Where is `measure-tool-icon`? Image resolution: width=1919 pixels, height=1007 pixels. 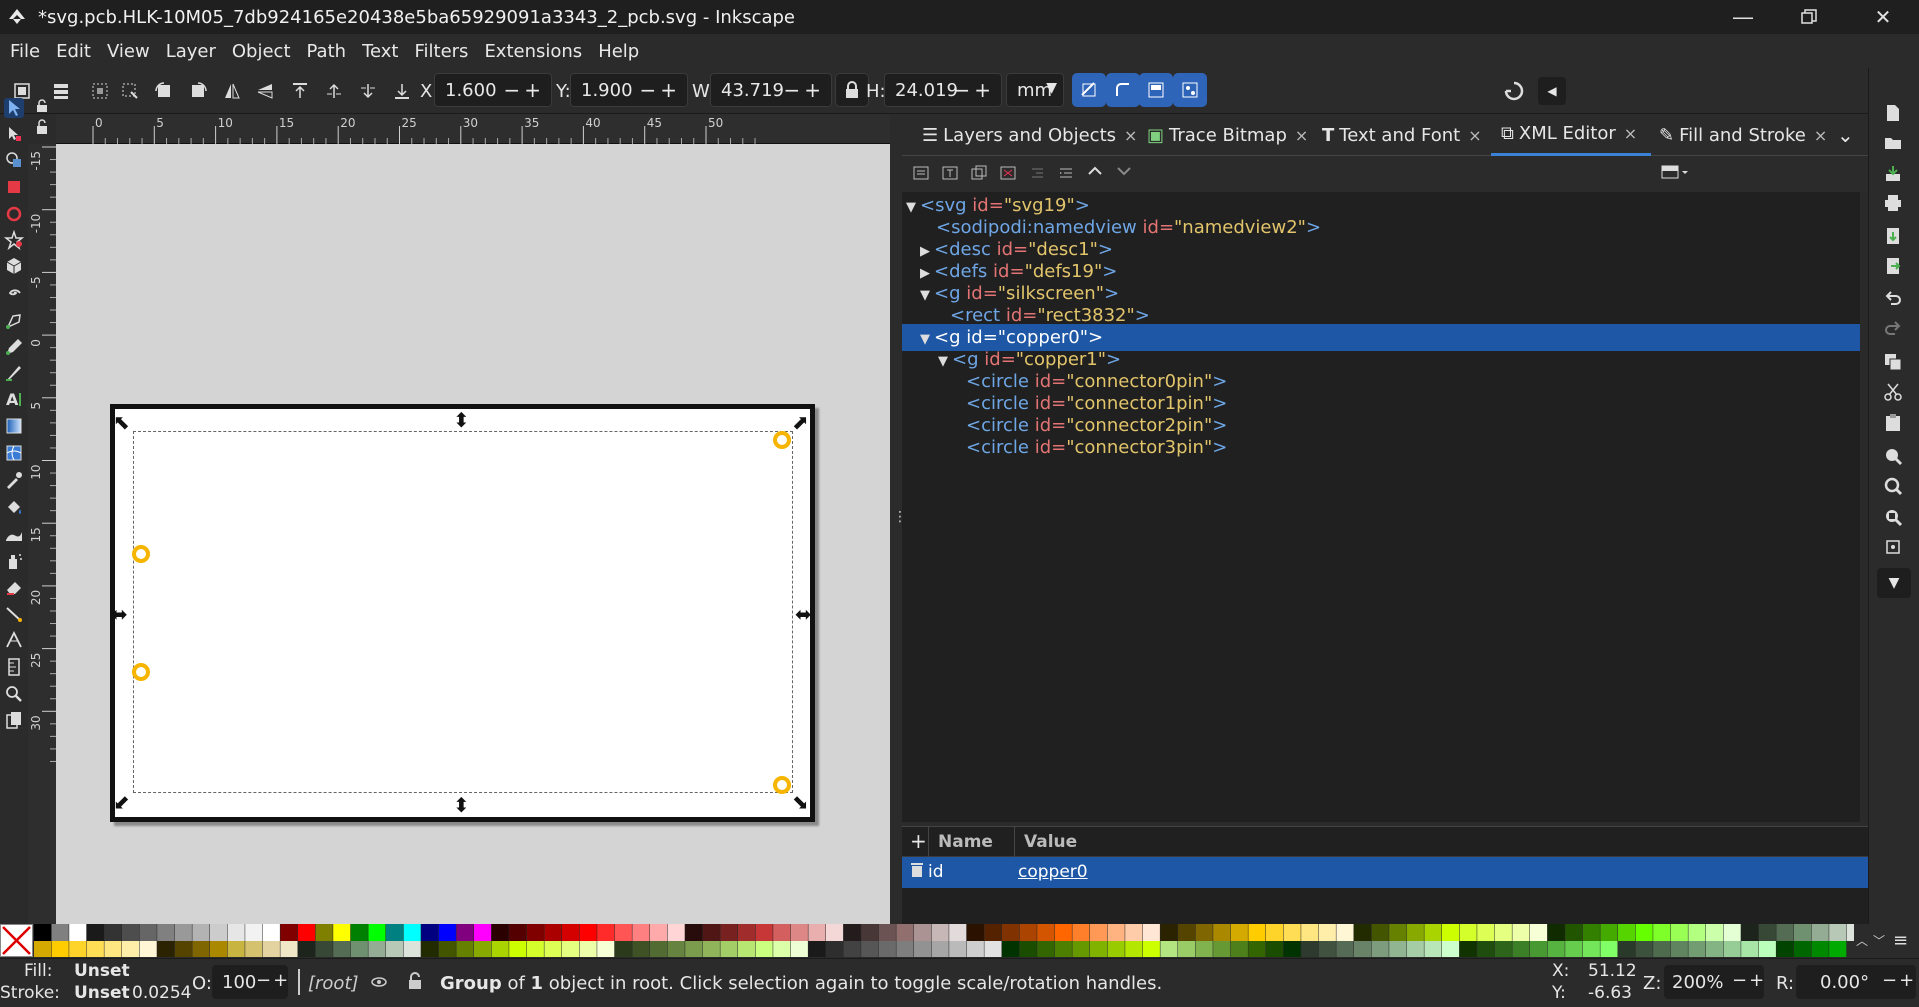 measure-tool-icon is located at coordinates (14, 667).